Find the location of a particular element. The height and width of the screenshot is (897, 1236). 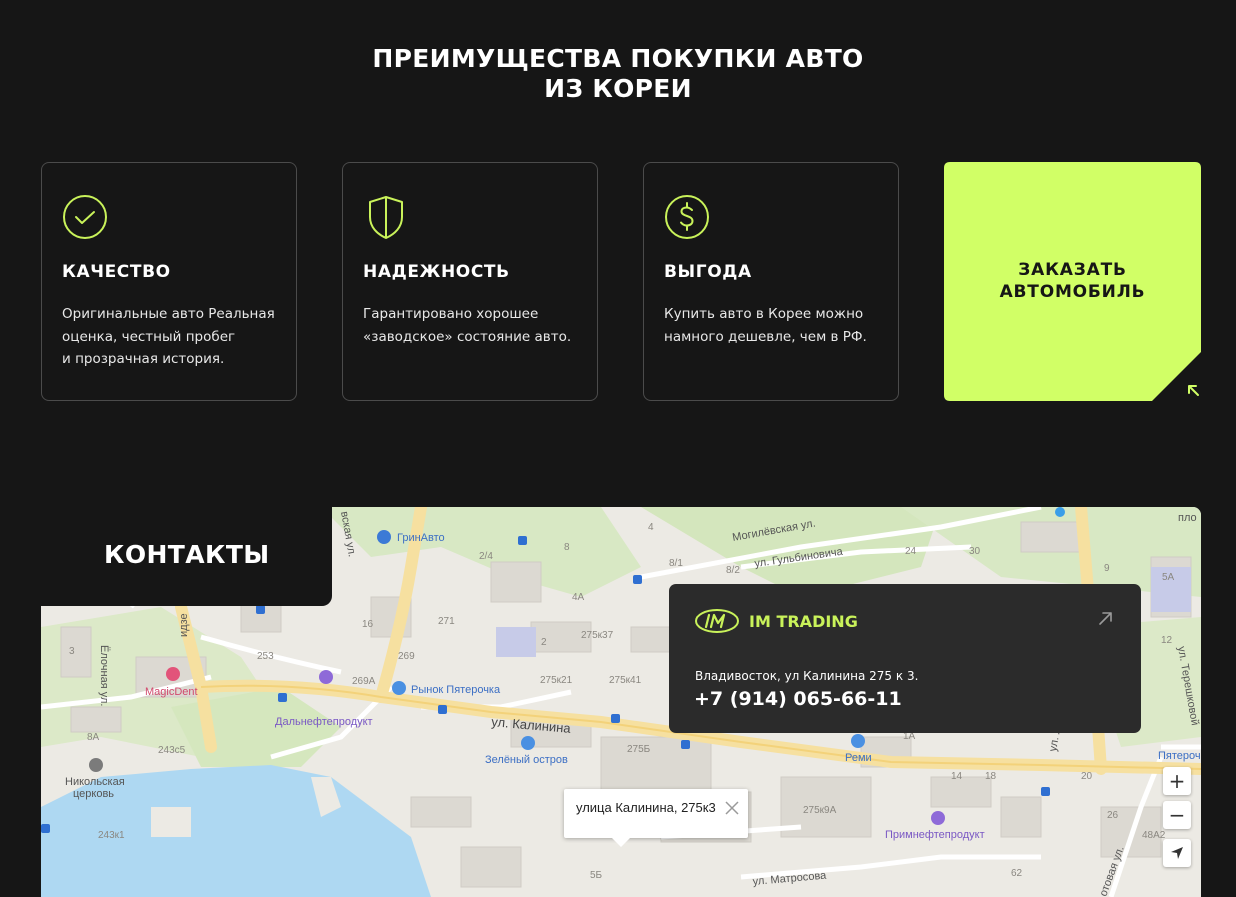

advantage-text-line: Оригинальные авто Реальная is located at coordinates (168, 314).